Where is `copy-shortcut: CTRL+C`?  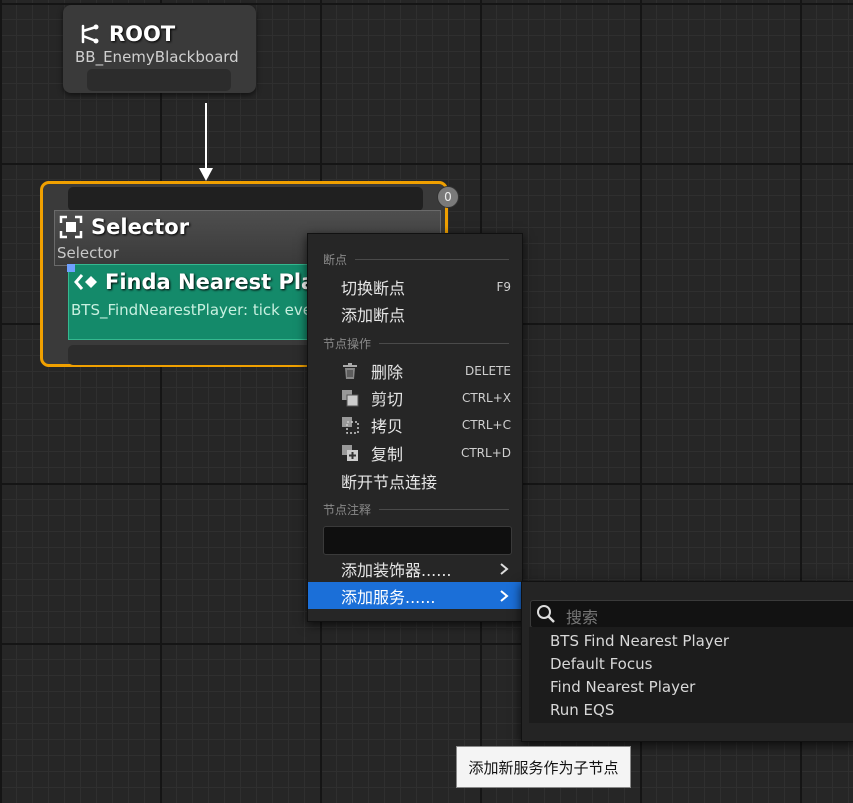
copy-shortcut: CTRL+C is located at coordinates (486, 424).